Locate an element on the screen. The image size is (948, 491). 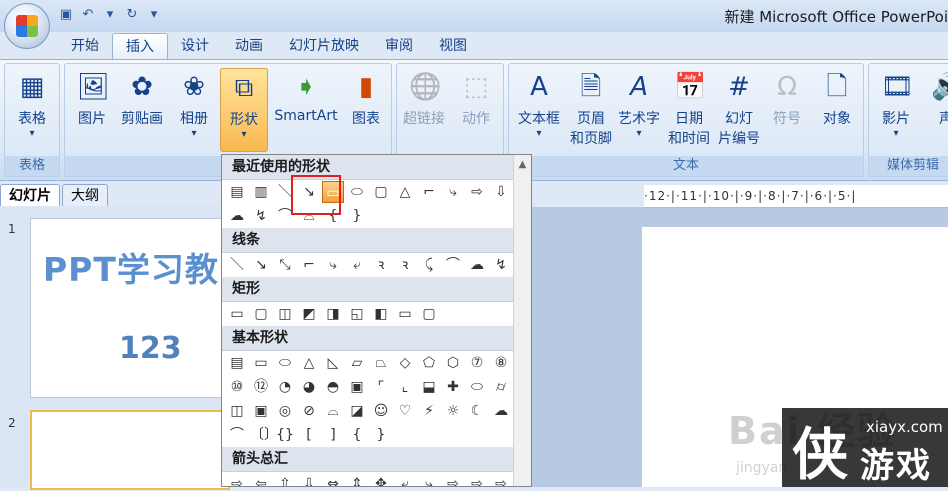
header-footer-button: 🗎 页眉 和页脚 is located at coordinates (591, 108).